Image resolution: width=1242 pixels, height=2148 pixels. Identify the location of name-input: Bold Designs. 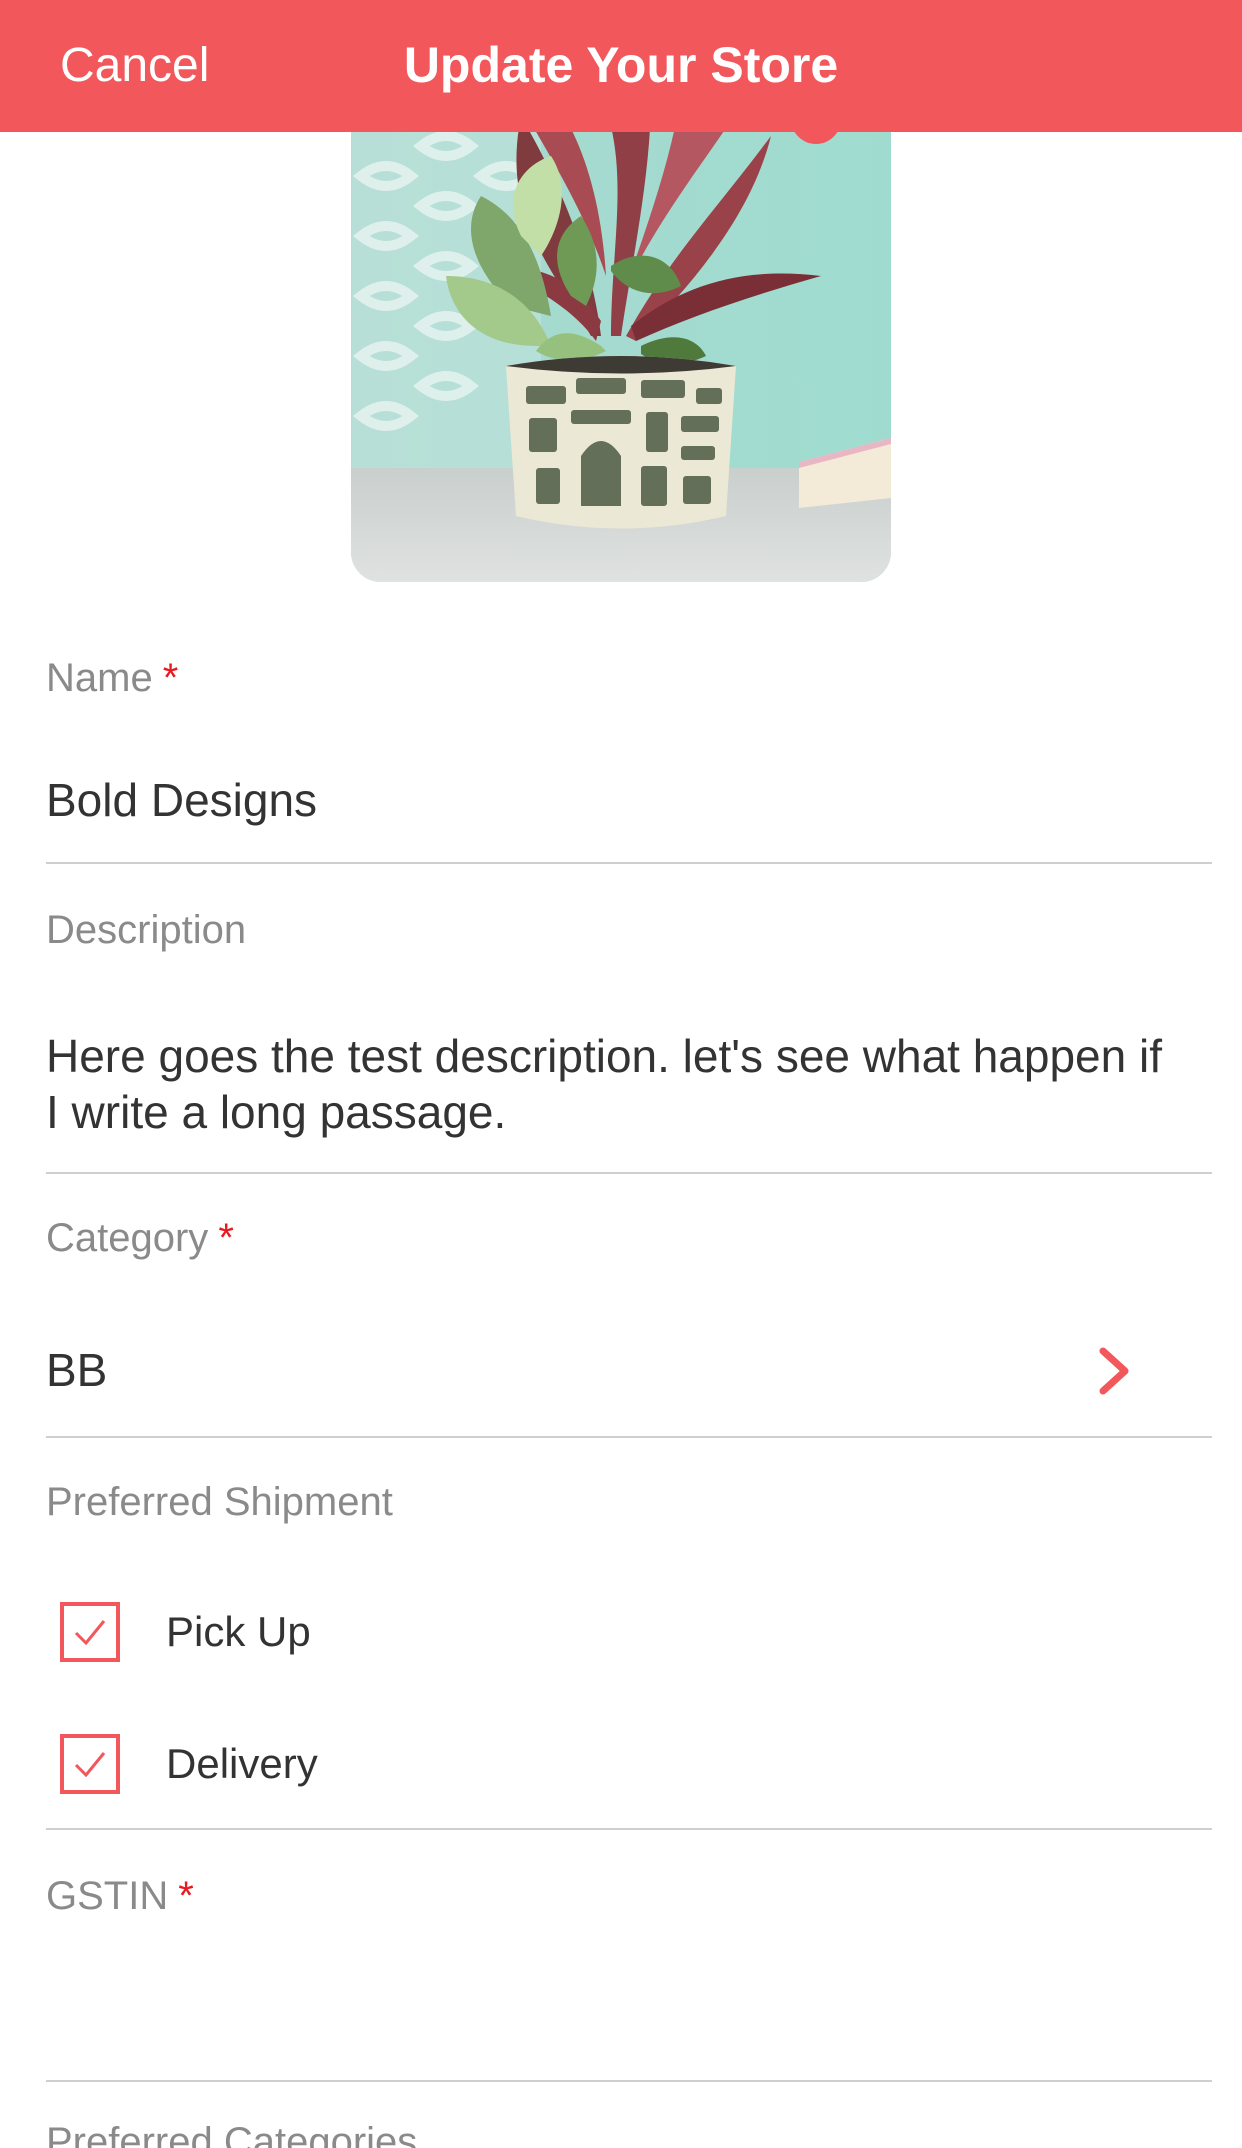
(181, 800).